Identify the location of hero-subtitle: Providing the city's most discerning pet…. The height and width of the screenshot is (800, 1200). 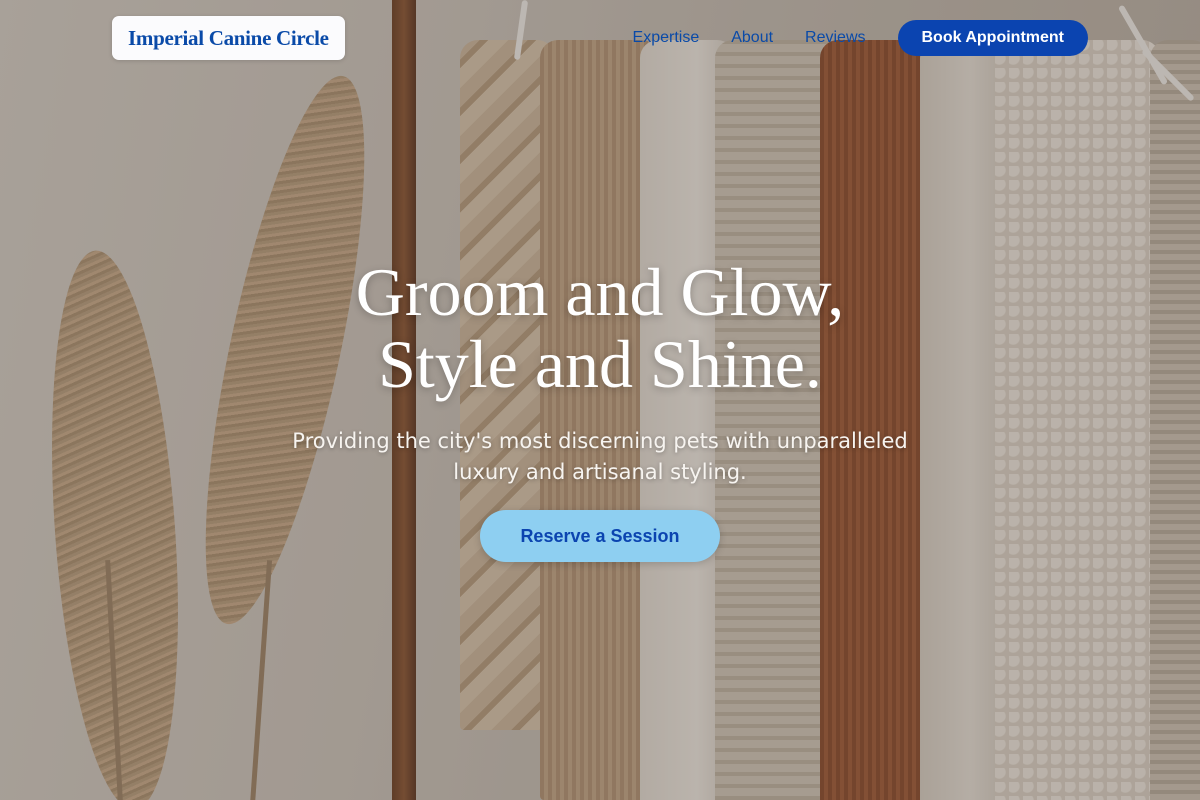
(600, 456).